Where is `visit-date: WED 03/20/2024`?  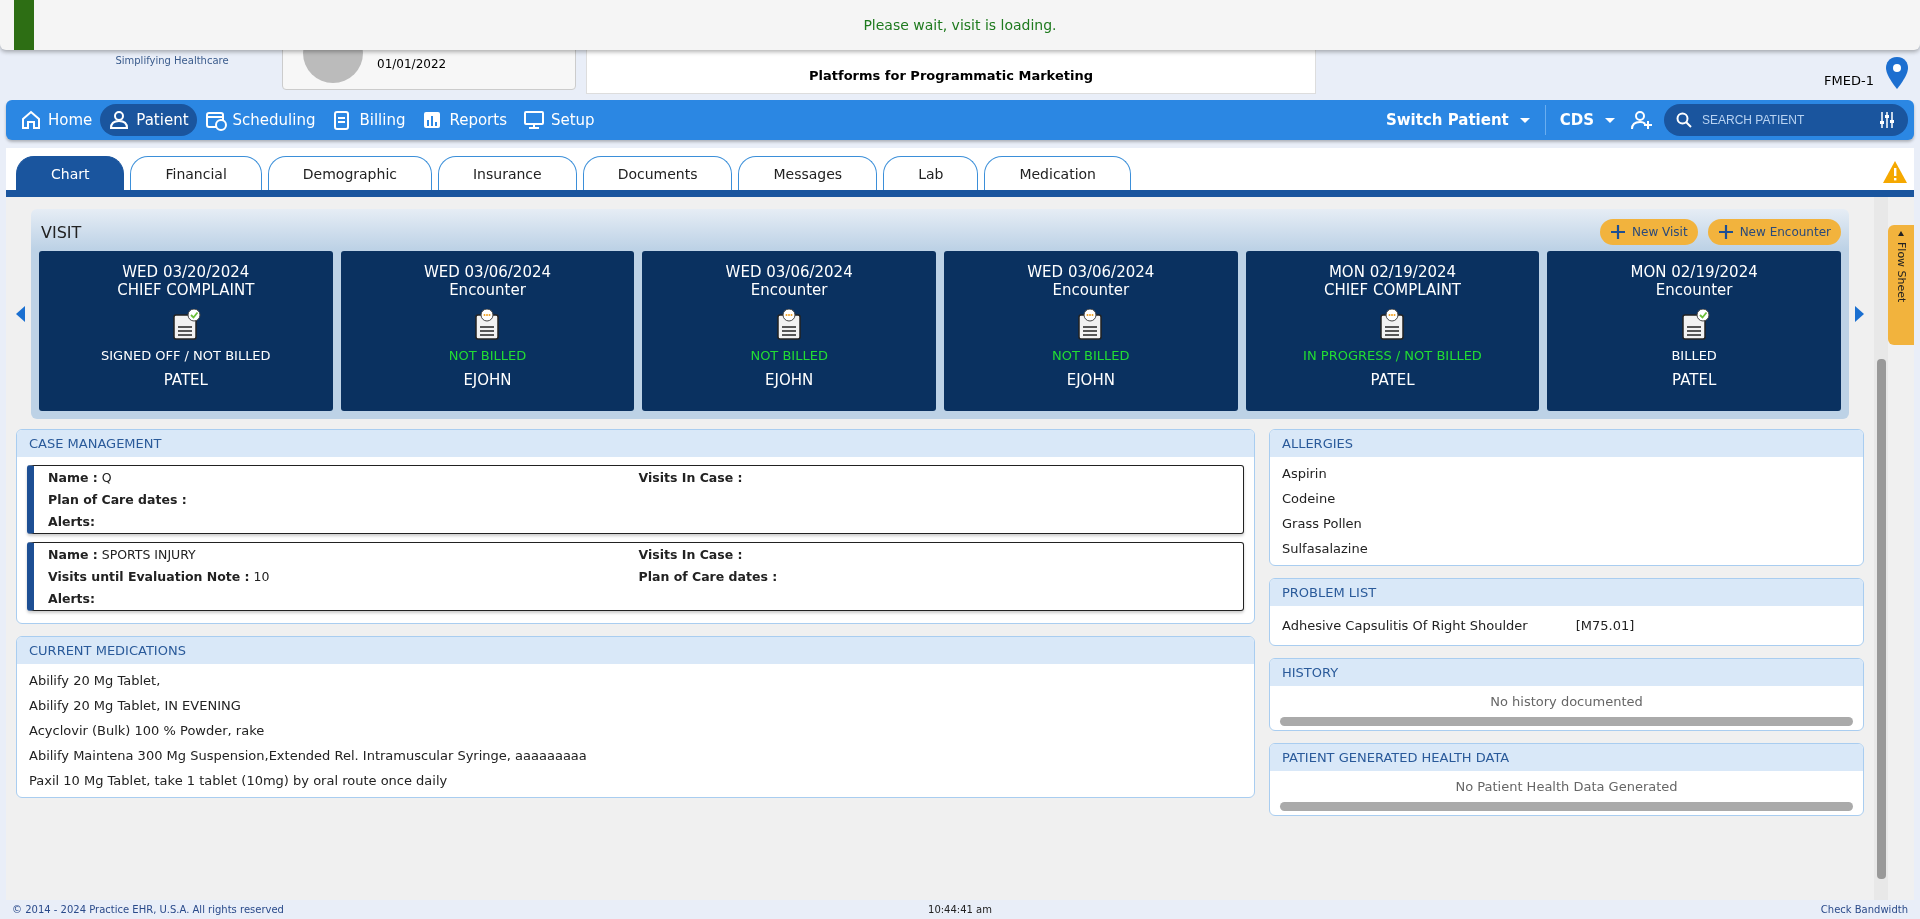 visit-date: WED 03/20/2024 is located at coordinates (186, 272).